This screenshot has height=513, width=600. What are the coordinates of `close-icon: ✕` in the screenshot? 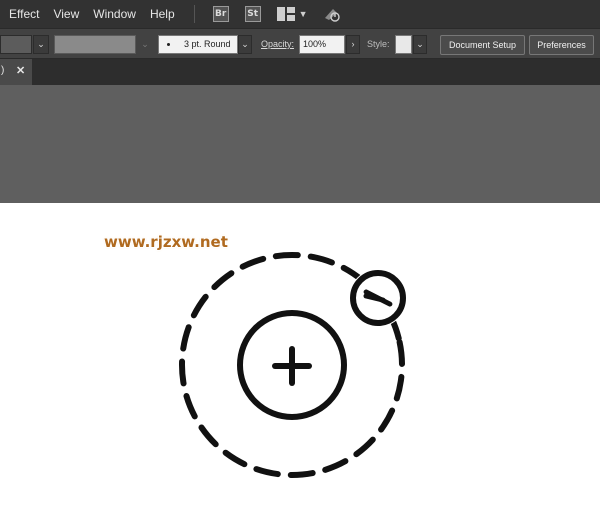 It's located at (20, 70).